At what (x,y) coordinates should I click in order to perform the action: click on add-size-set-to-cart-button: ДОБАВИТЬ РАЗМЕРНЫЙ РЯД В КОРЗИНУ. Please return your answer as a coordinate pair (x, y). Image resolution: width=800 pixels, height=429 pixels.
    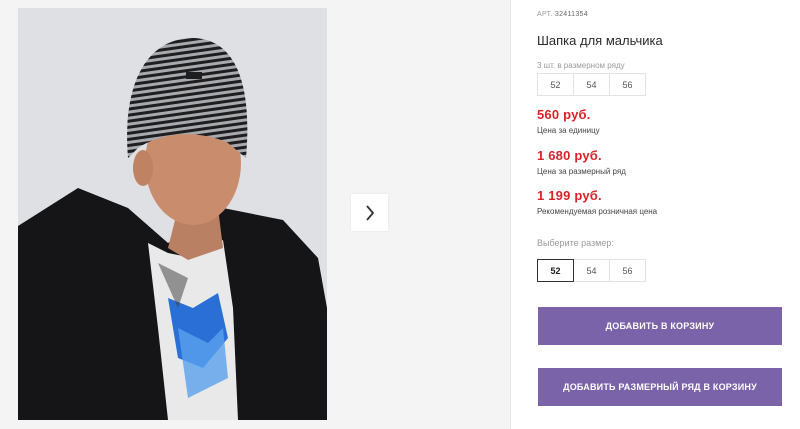
    Looking at the image, I should click on (660, 387).